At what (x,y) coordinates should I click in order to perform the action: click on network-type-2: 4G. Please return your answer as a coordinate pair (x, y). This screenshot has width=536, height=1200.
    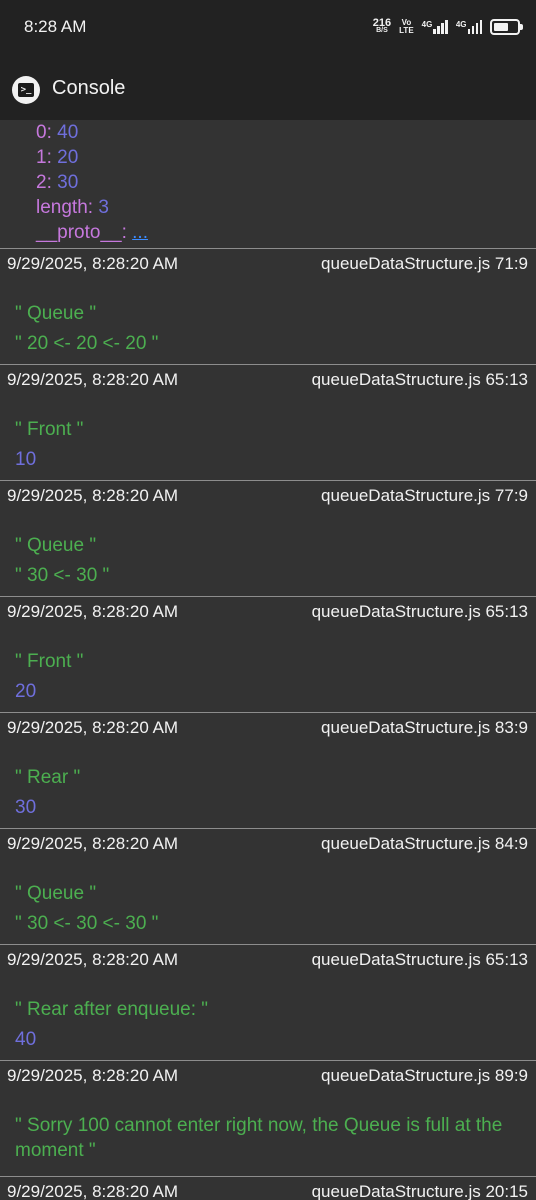
    Looking at the image, I should click on (461, 24).